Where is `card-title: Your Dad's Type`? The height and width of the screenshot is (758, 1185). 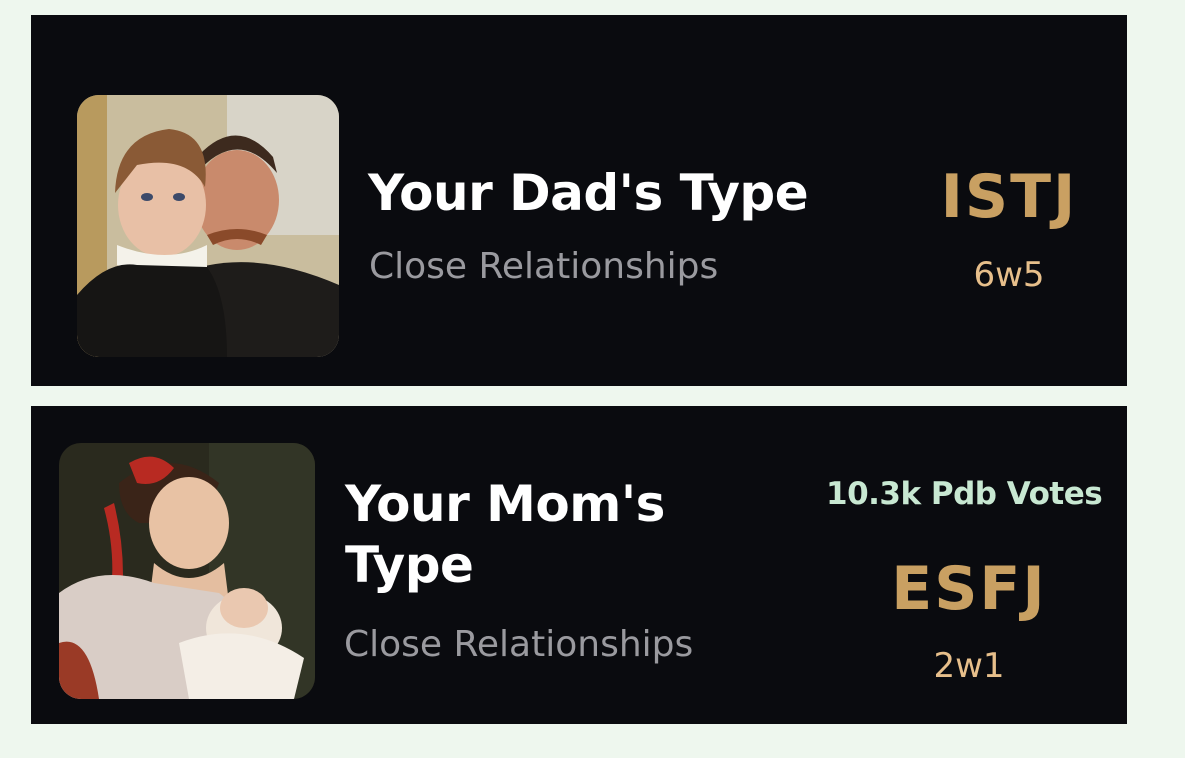 card-title: Your Dad's Type is located at coordinates (588, 193).